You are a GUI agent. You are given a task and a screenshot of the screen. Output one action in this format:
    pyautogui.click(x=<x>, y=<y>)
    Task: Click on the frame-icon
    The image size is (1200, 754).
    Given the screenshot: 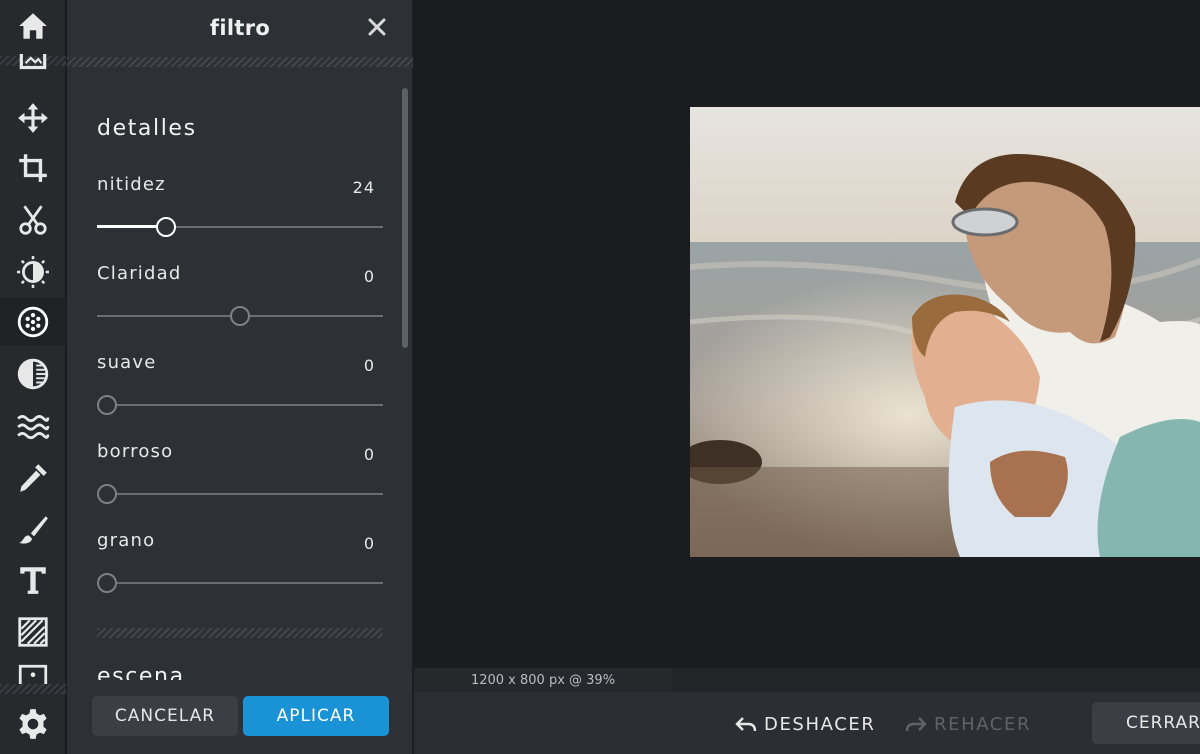 What is the action you would take?
    pyautogui.click(x=33, y=62)
    